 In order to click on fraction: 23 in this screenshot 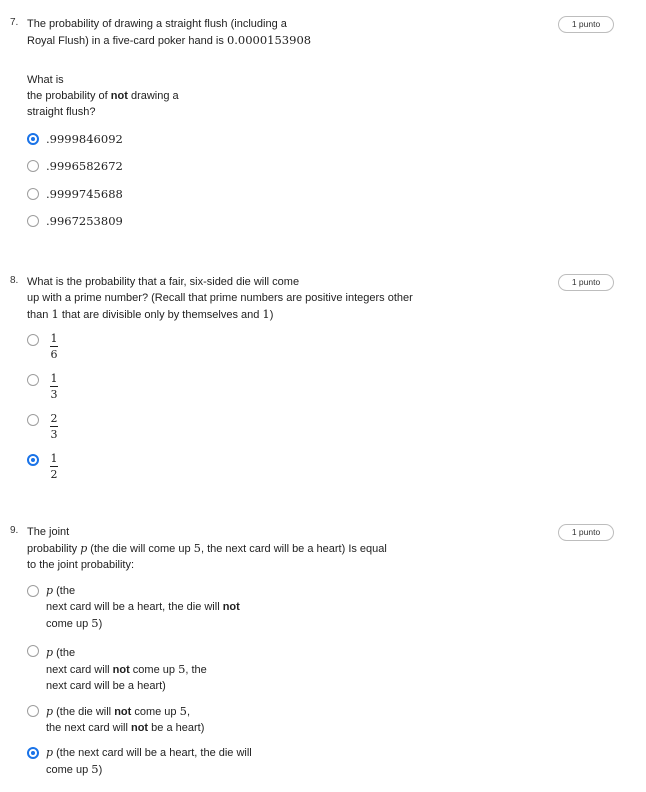, I will do `click(54, 426)`.